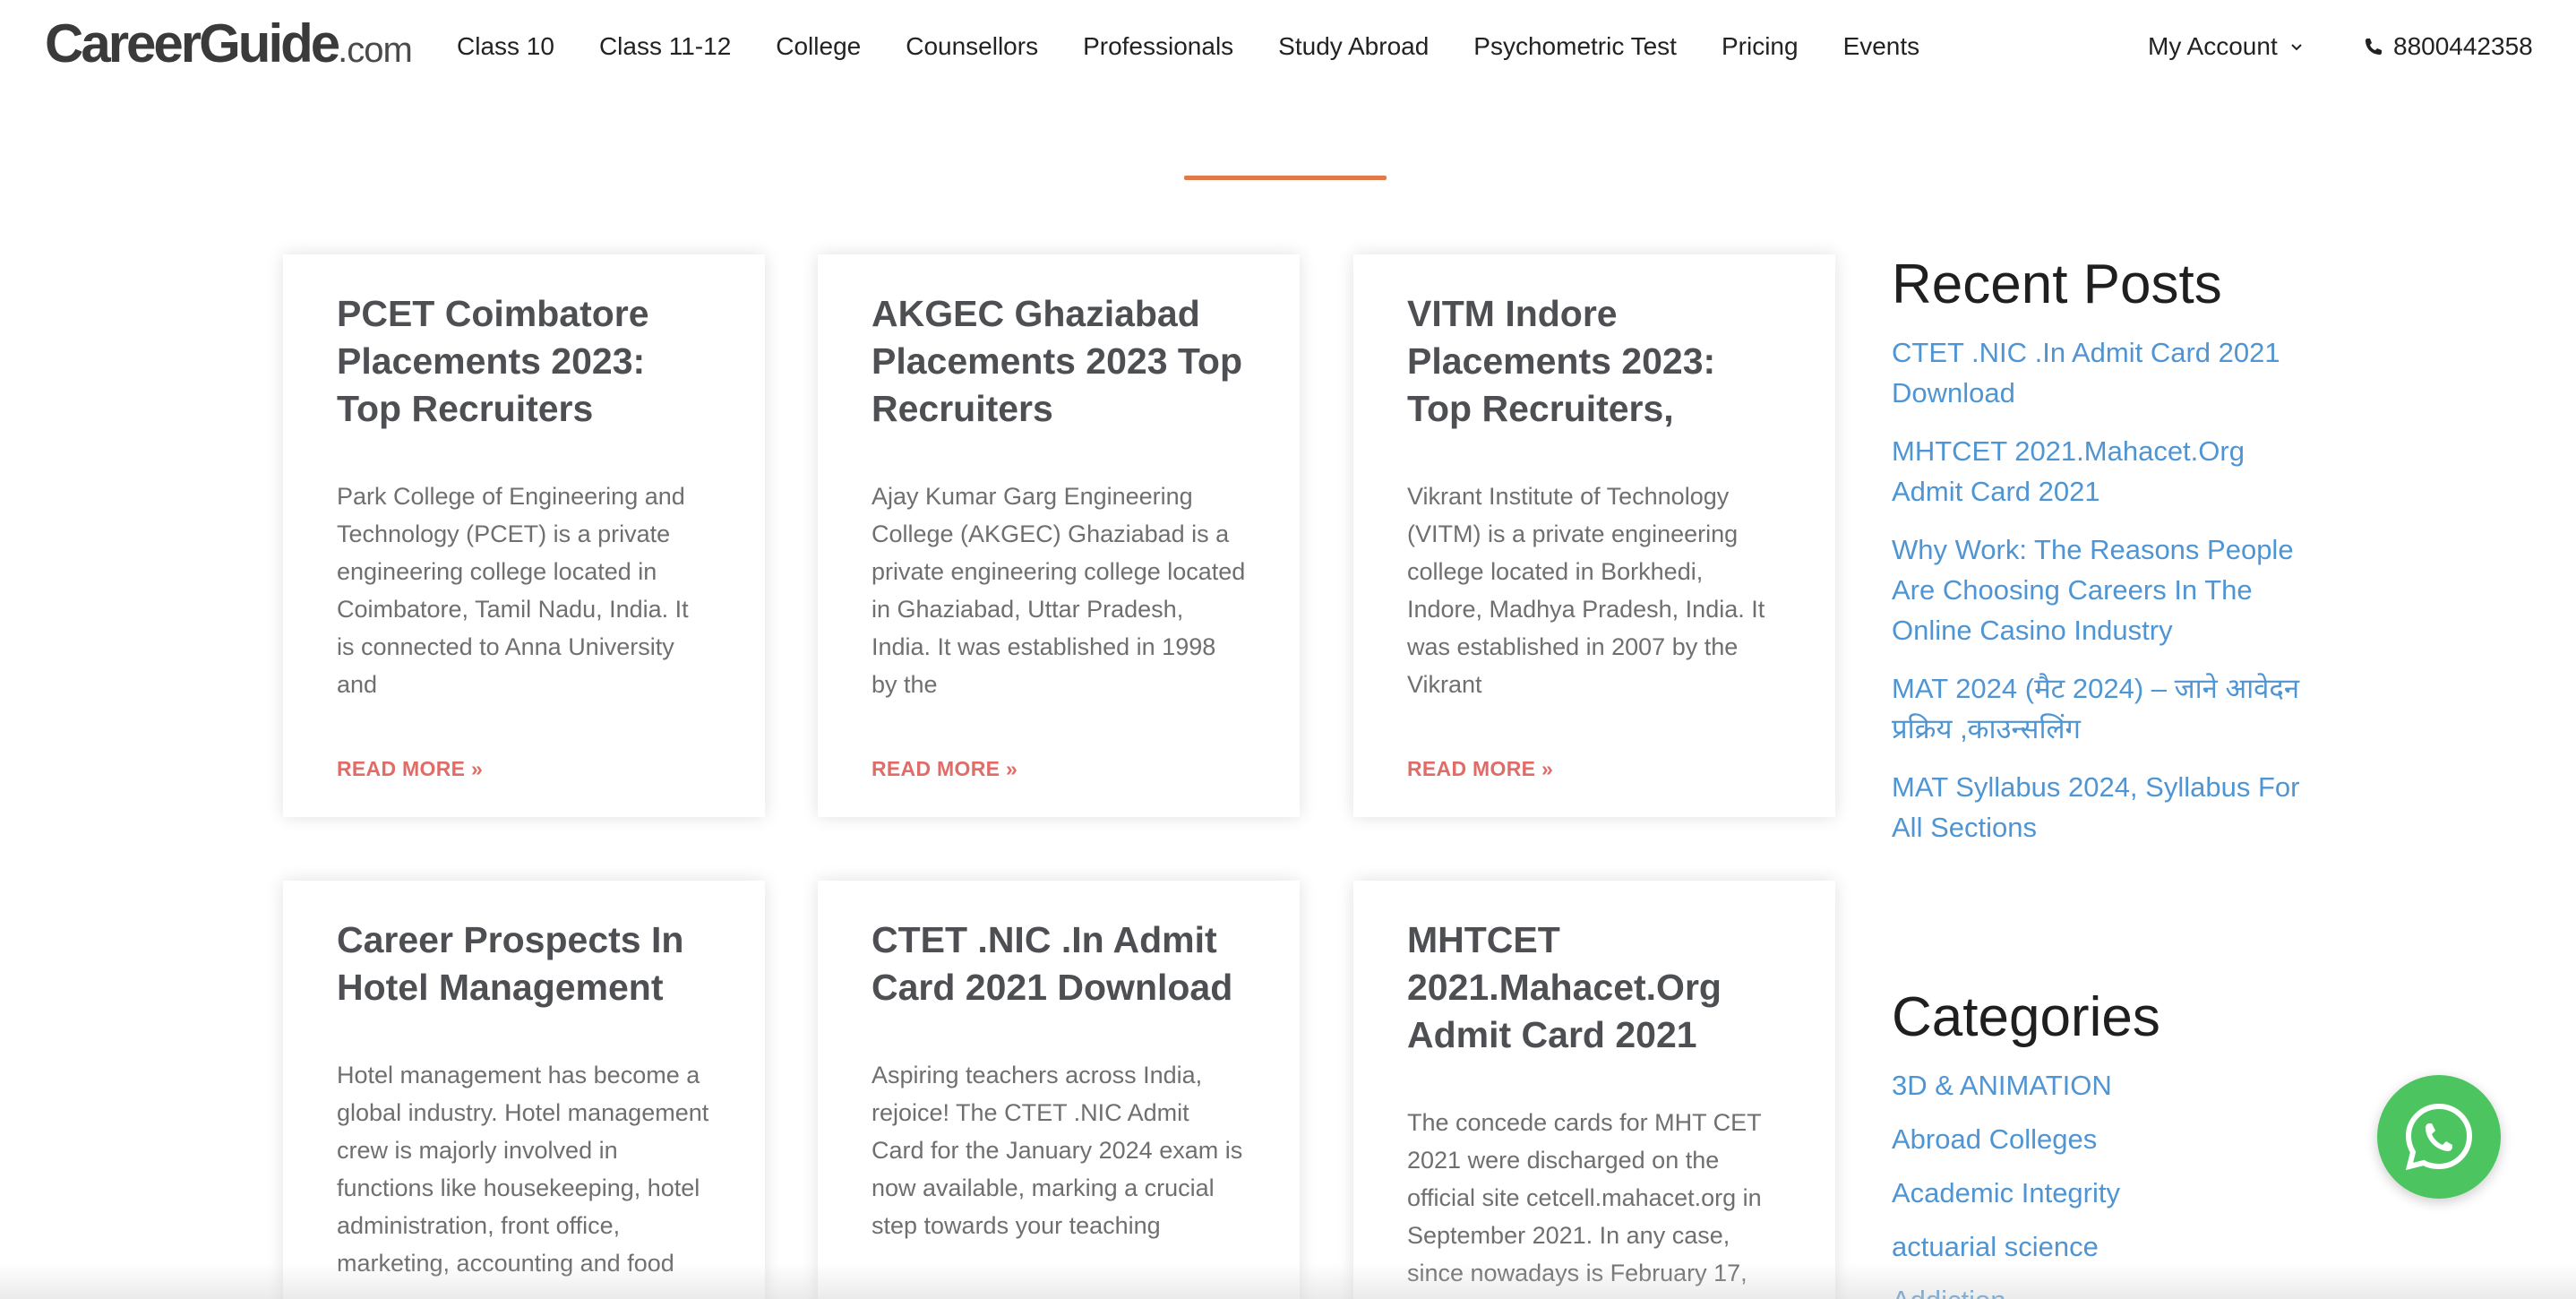 The image size is (2576, 1299). What do you see at coordinates (2102, 472) in the screenshot?
I see `recent-post-link: MHTCET 2021.Mahacet.Org Admit Card 2021` at bounding box center [2102, 472].